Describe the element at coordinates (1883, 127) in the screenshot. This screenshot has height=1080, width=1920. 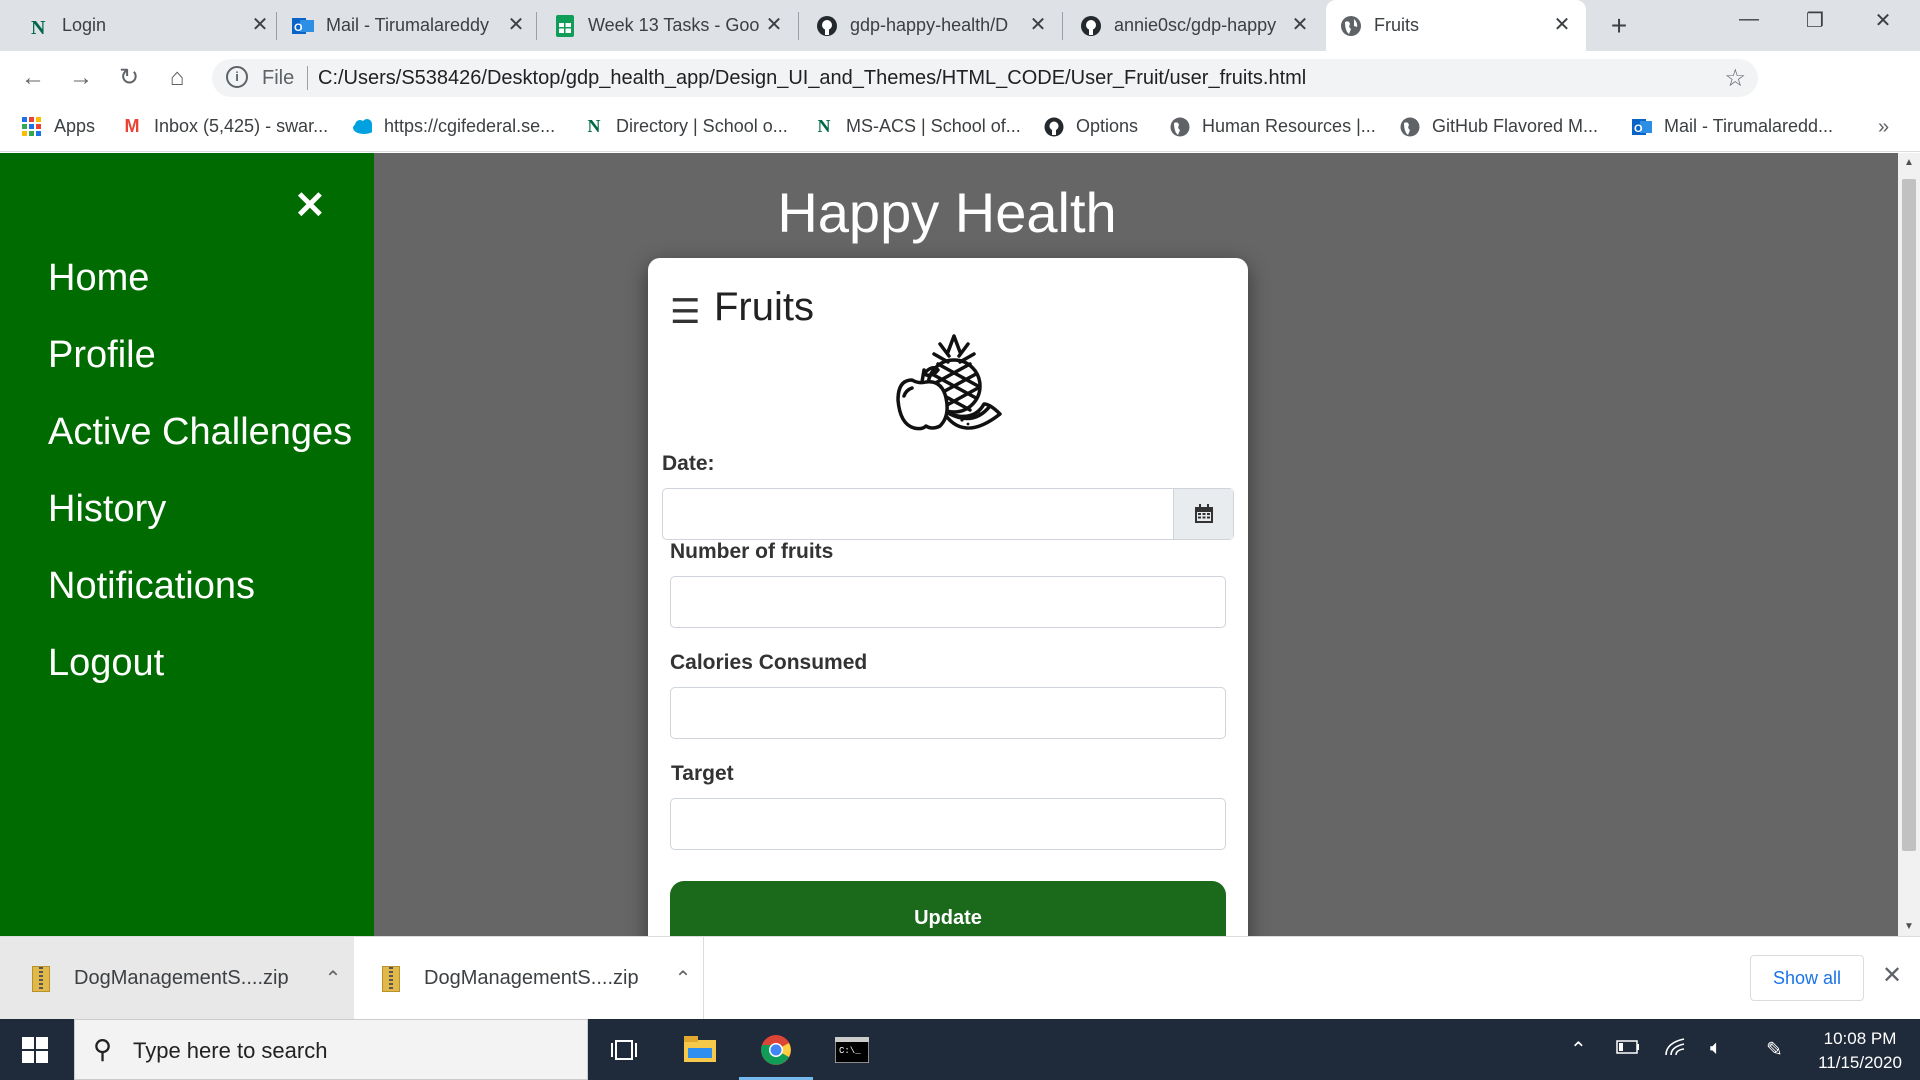
I see `more-bookmarks-chevron-icon: »` at that location.